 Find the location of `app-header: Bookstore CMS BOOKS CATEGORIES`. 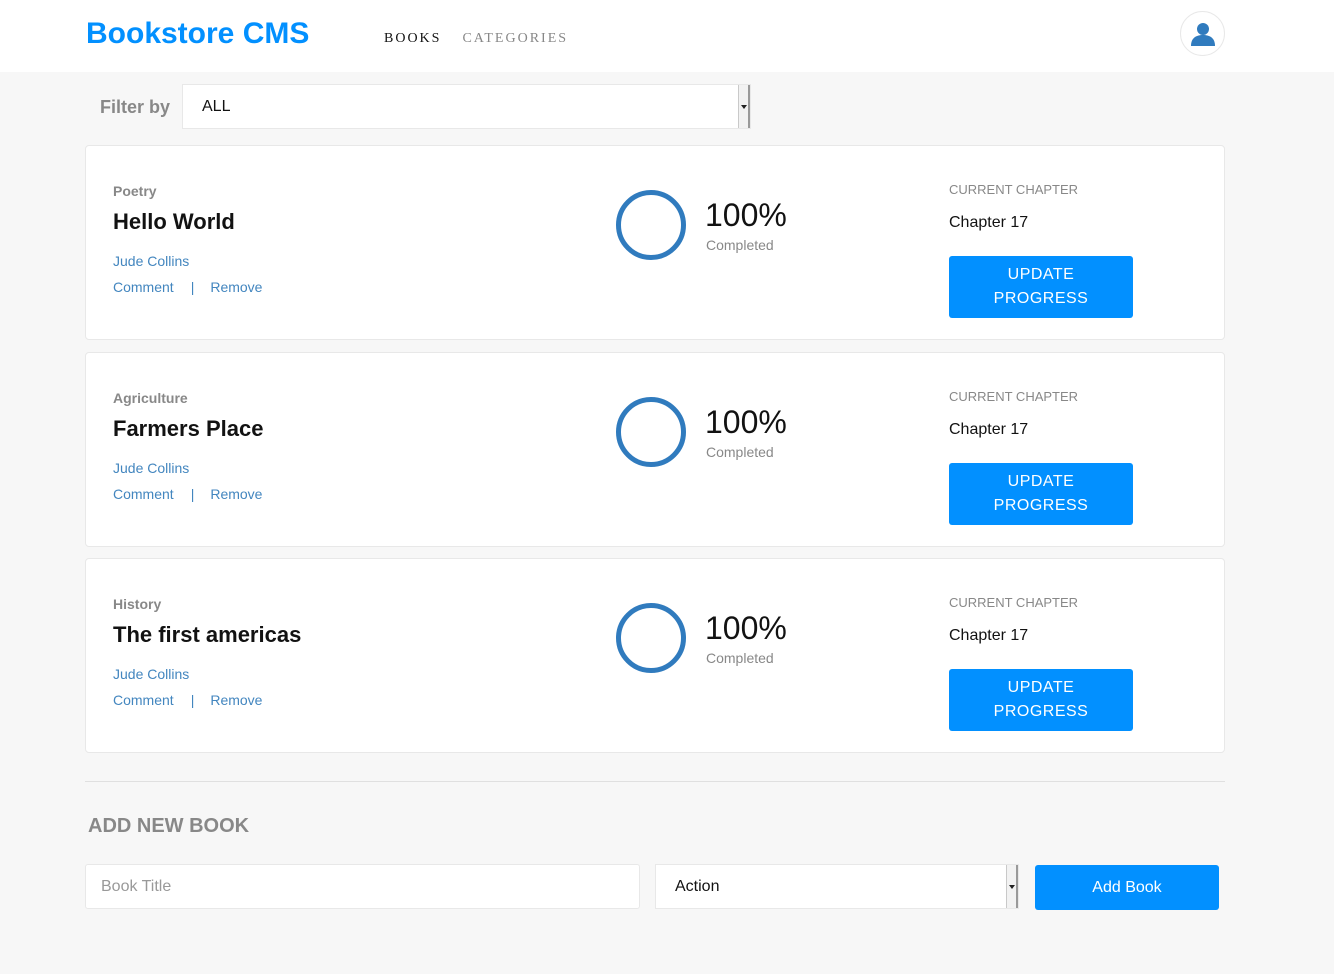

app-header: Bookstore CMS BOOKS CATEGORIES is located at coordinates (667, 36).